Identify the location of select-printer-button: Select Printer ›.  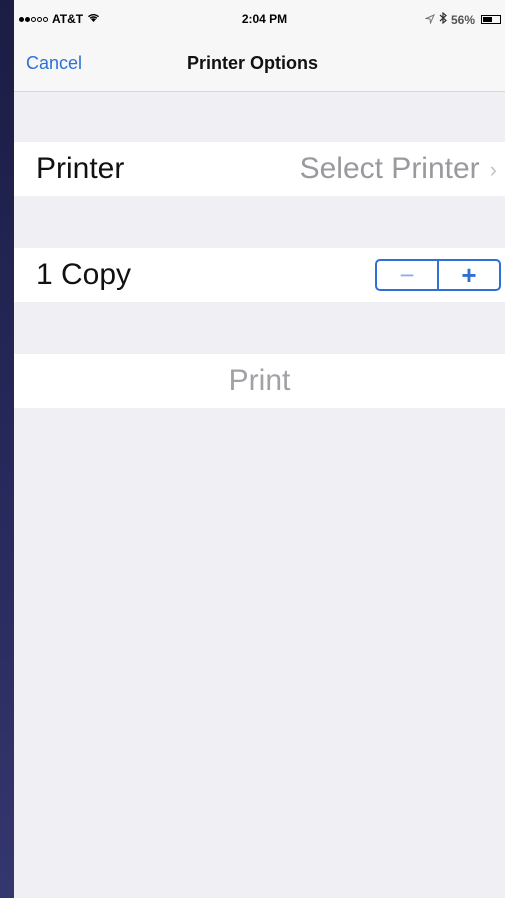
(398, 169).